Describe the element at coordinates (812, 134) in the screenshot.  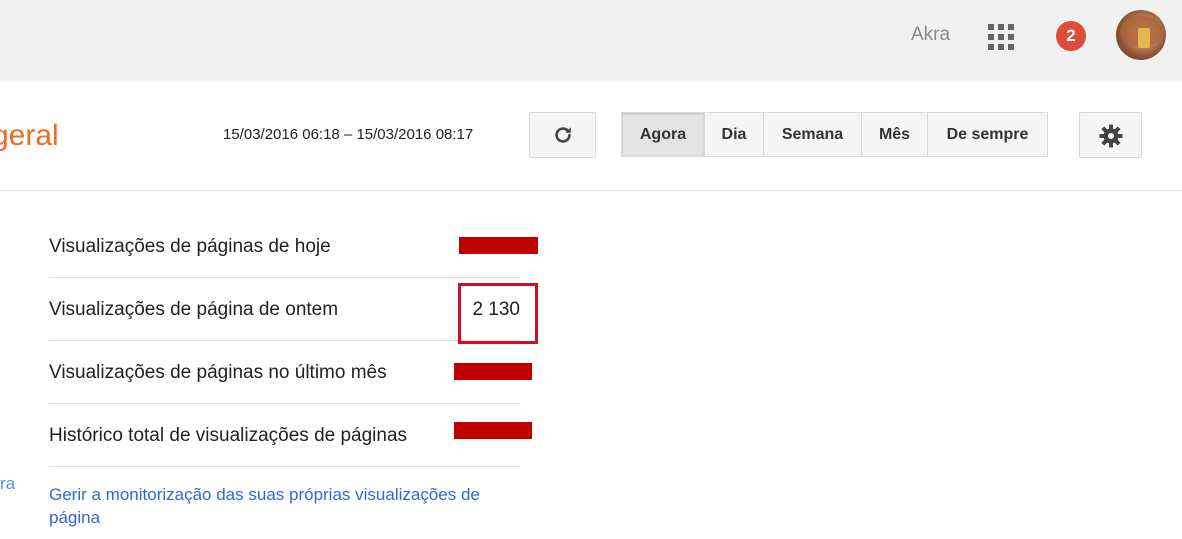
I see `range-option-semana: Semana` at that location.